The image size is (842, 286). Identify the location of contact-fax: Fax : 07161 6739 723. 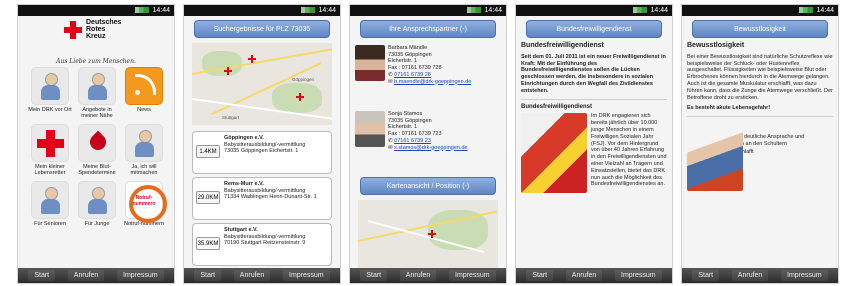
(415, 134).